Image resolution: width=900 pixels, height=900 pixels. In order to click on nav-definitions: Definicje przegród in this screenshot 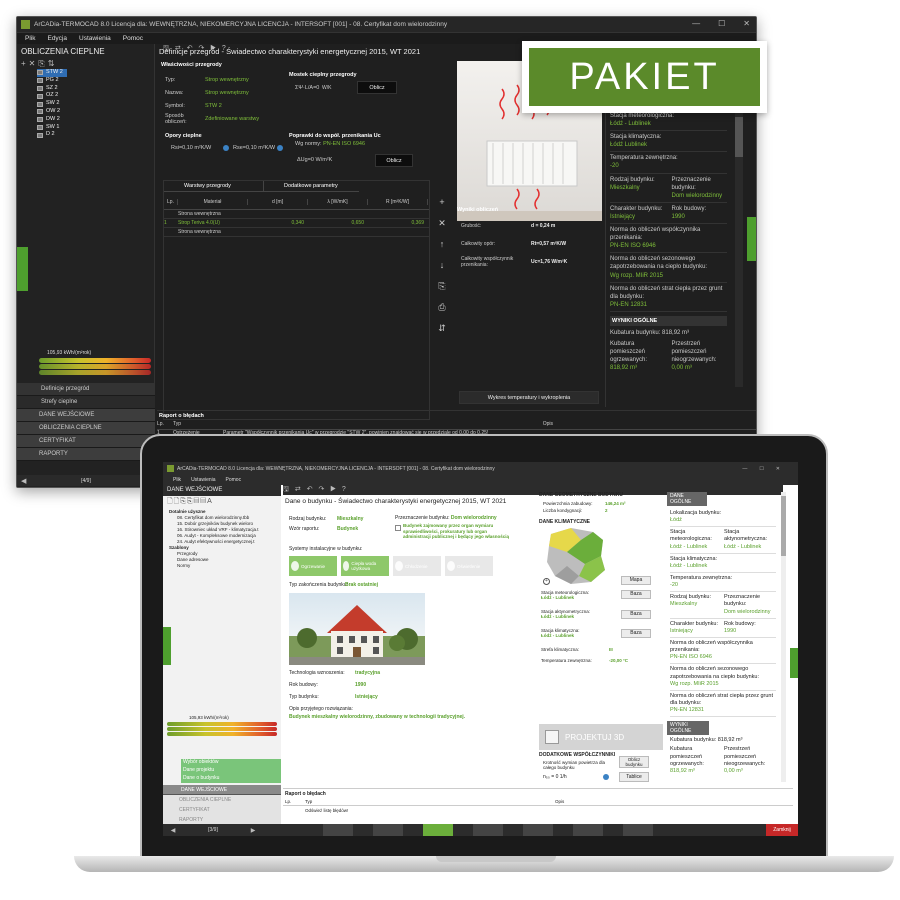, I will do `click(86, 389)`.